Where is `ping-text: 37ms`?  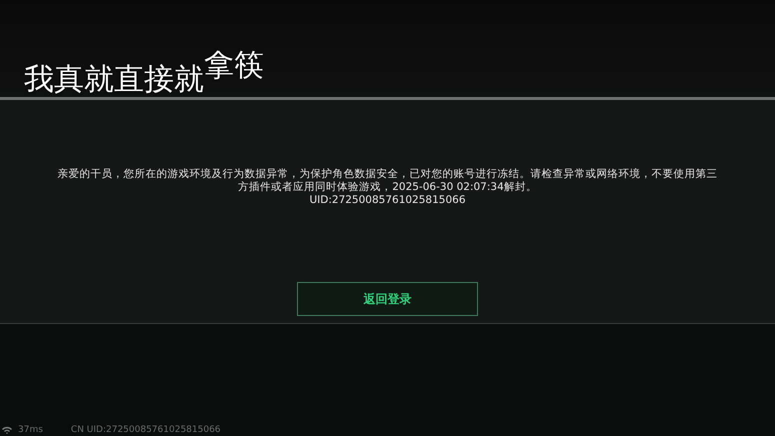
ping-text: 37ms is located at coordinates (30, 430).